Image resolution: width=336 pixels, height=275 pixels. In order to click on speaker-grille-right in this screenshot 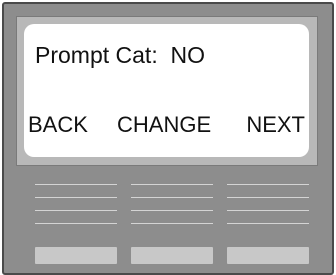, I will do `click(268, 210)`.